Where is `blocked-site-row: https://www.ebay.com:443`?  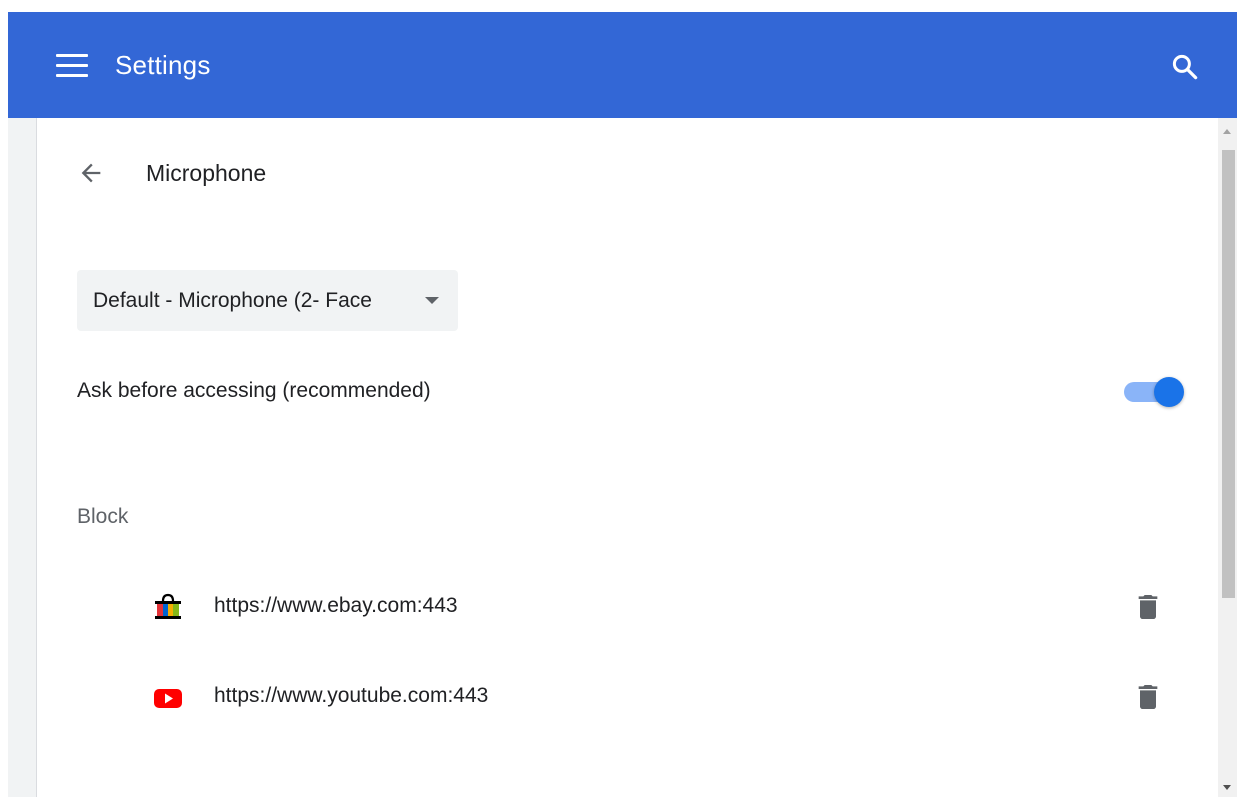 blocked-site-row: https://www.ebay.com:443 is located at coordinates (627, 606).